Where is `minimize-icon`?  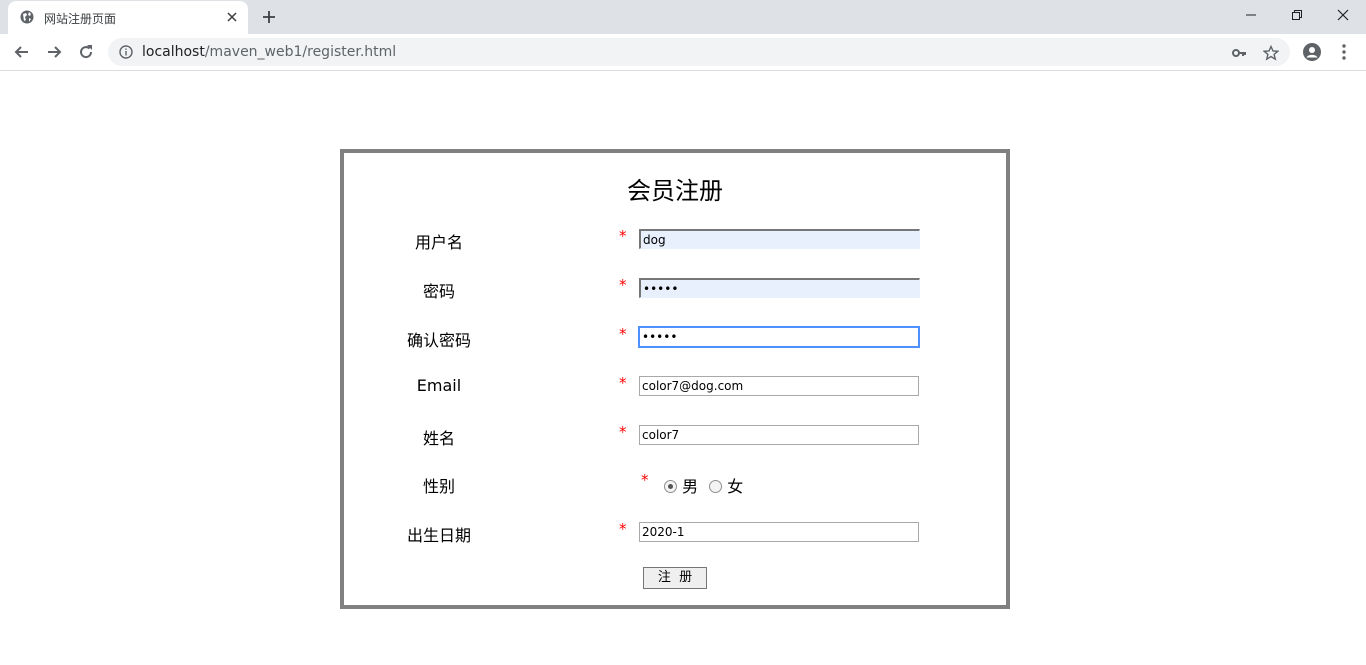
minimize-icon is located at coordinates (1251, 15).